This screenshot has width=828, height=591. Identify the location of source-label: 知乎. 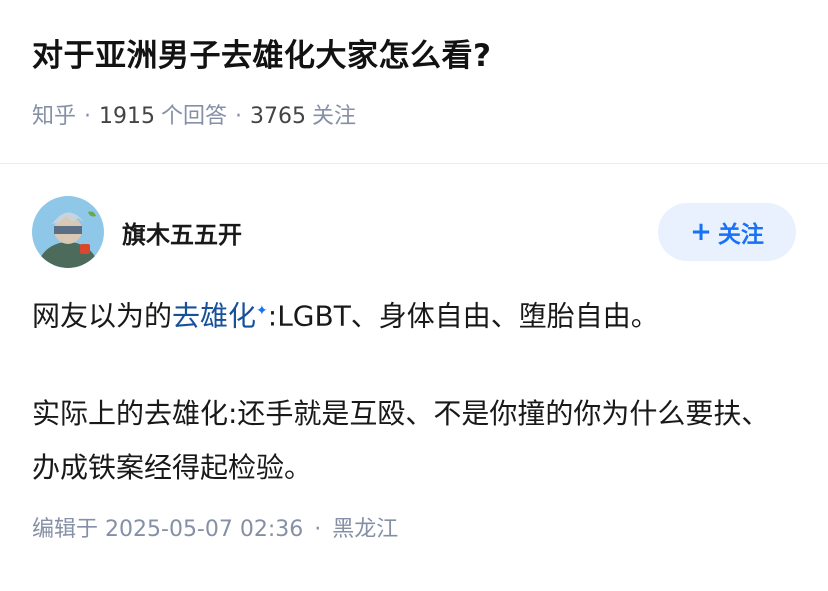
(54, 116).